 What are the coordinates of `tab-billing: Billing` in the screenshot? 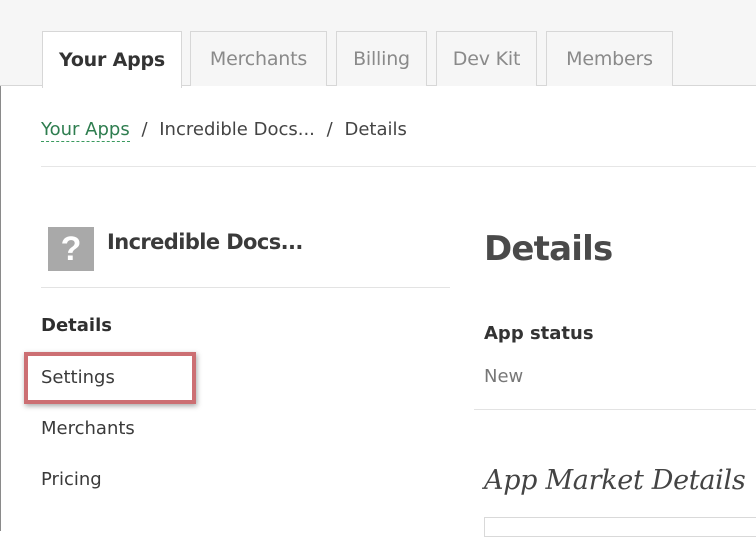 It's located at (381, 58).